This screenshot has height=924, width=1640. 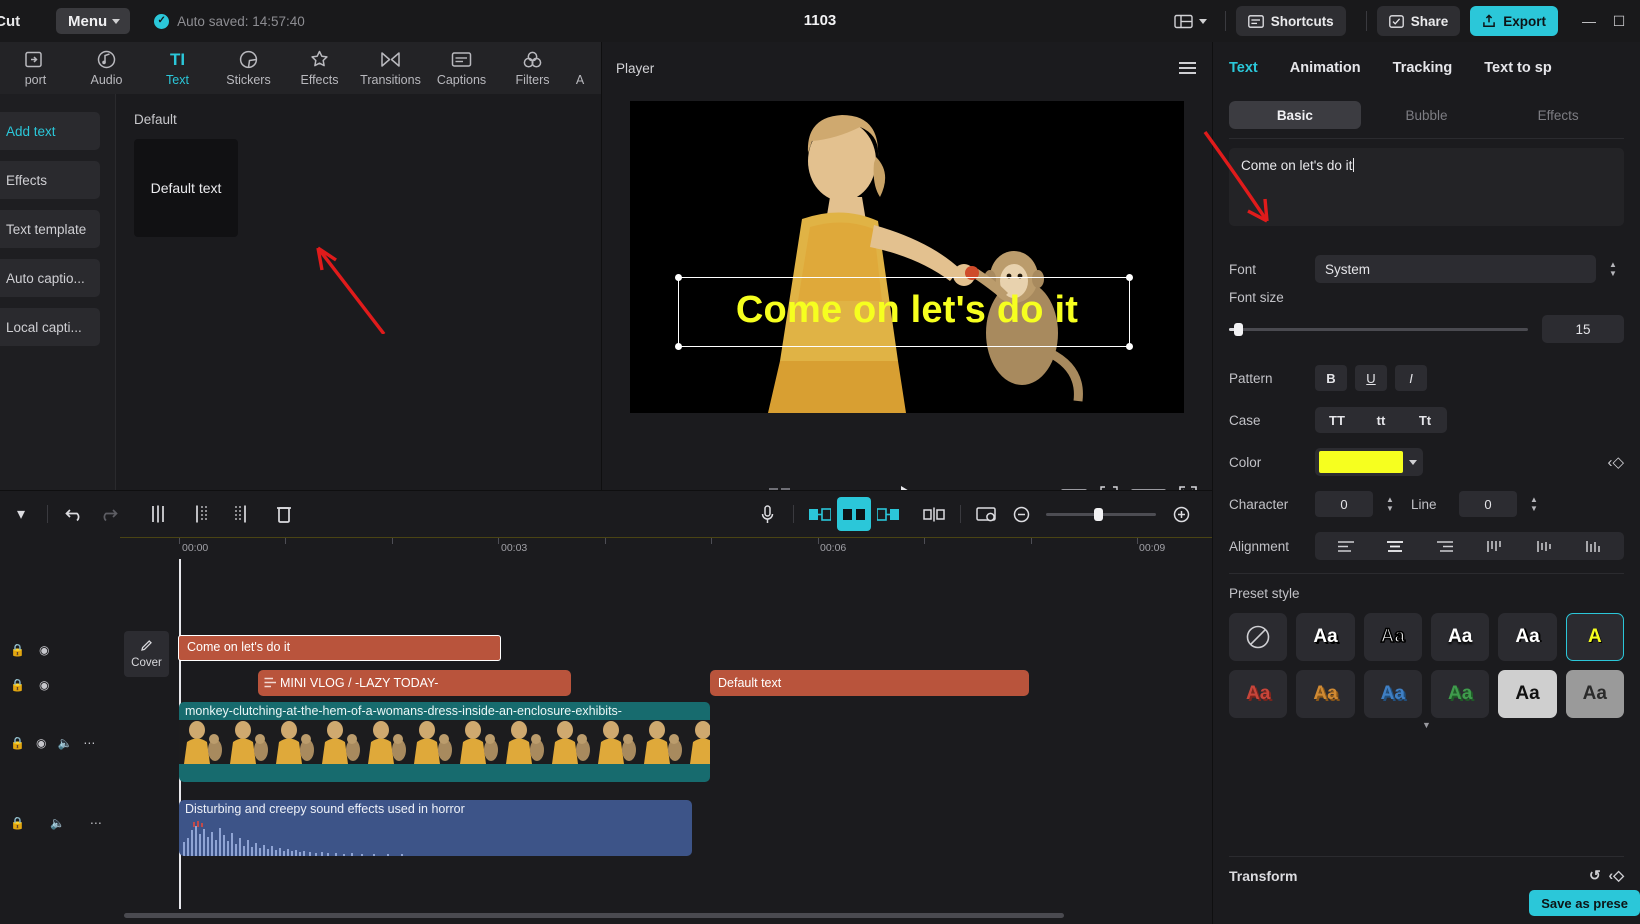 I want to click on tool-tab-more-partial: A, so click(x=580, y=68).